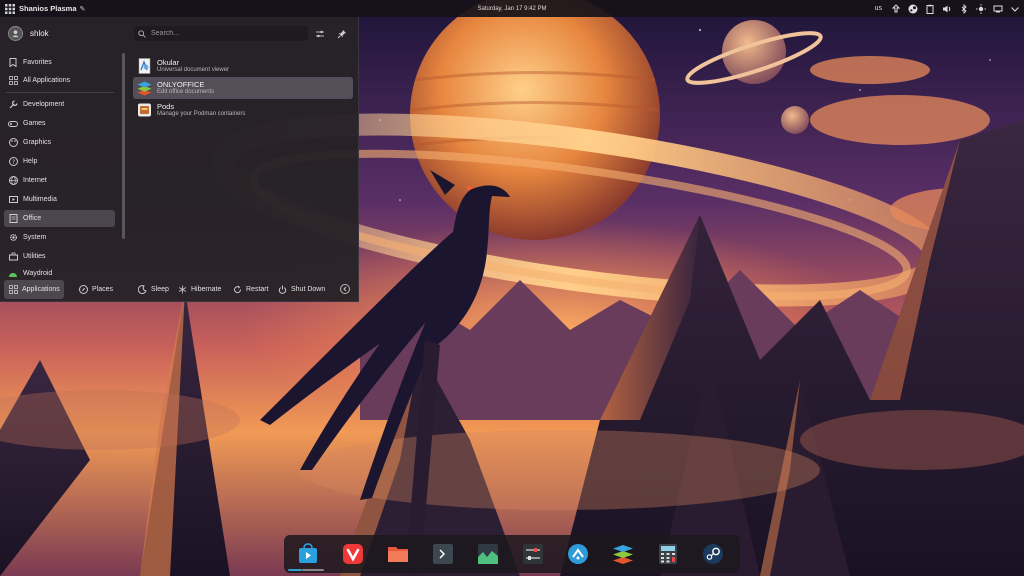  What do you see at coordinates (59, 256) in the screenshot?
I see `category-utilities: Utilities` at bounding box center [59, 256].